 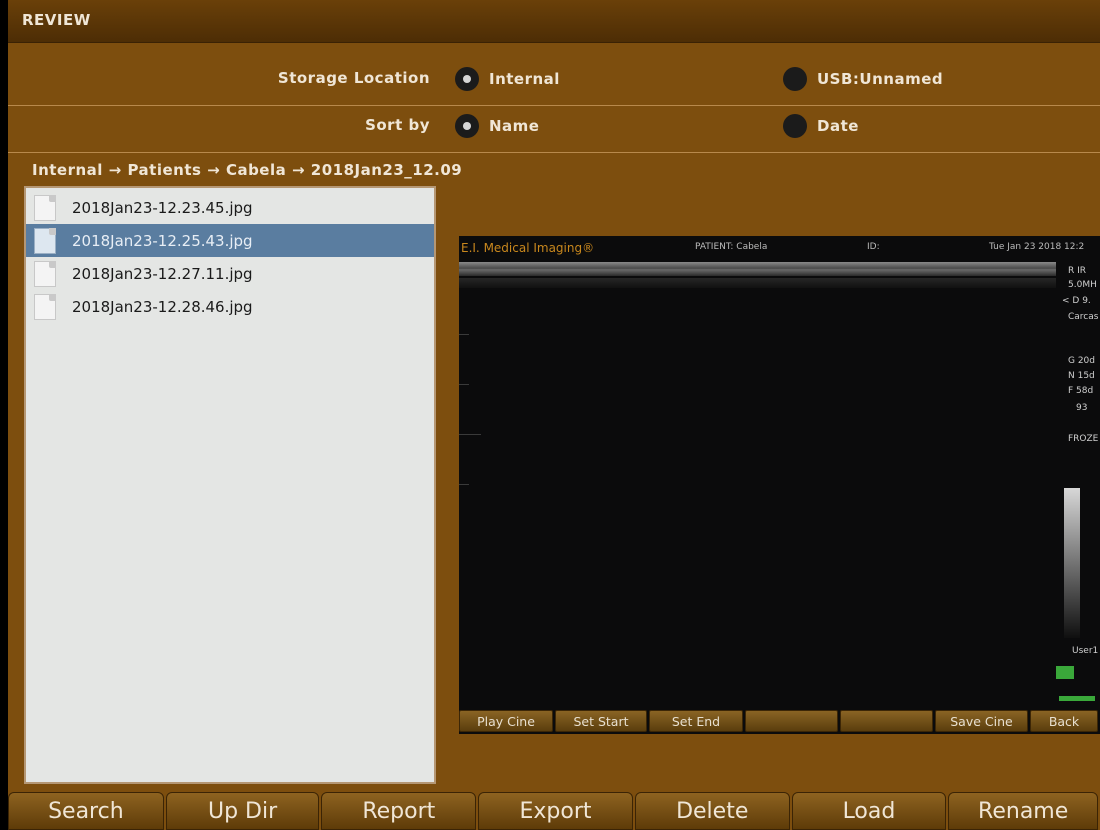 I want to click on sort-name-radio: Name, so click(x=497, y=126).